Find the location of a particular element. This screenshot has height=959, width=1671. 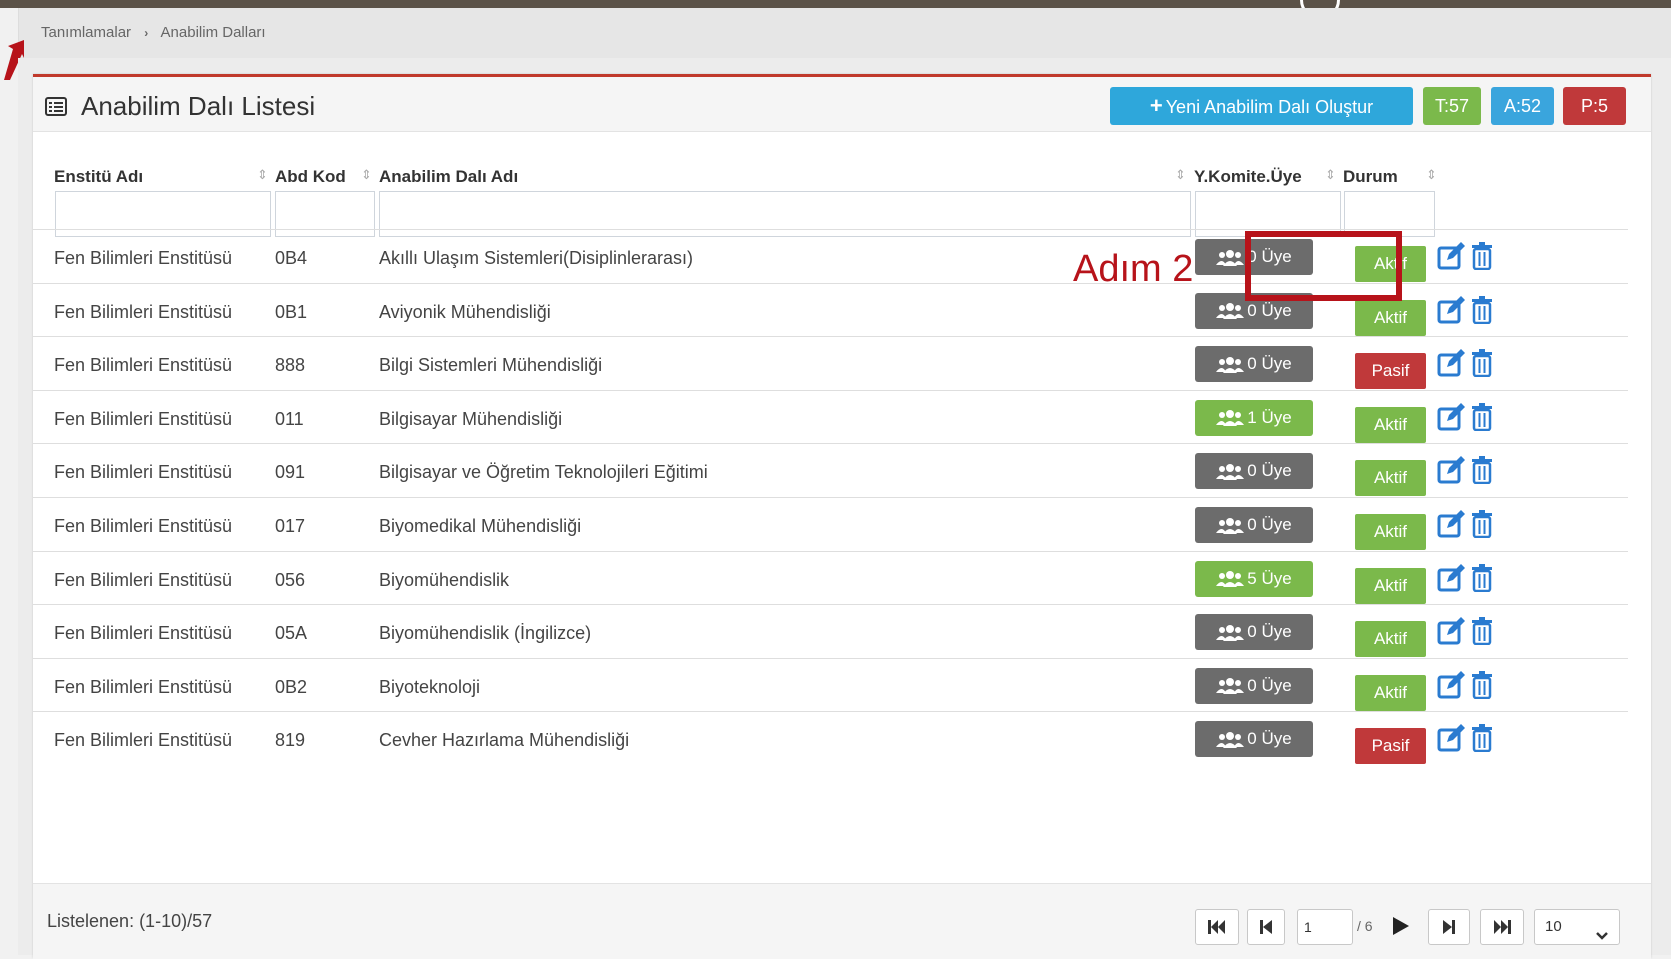

cell-code: 0B2 is located at coordinates (291, 686).